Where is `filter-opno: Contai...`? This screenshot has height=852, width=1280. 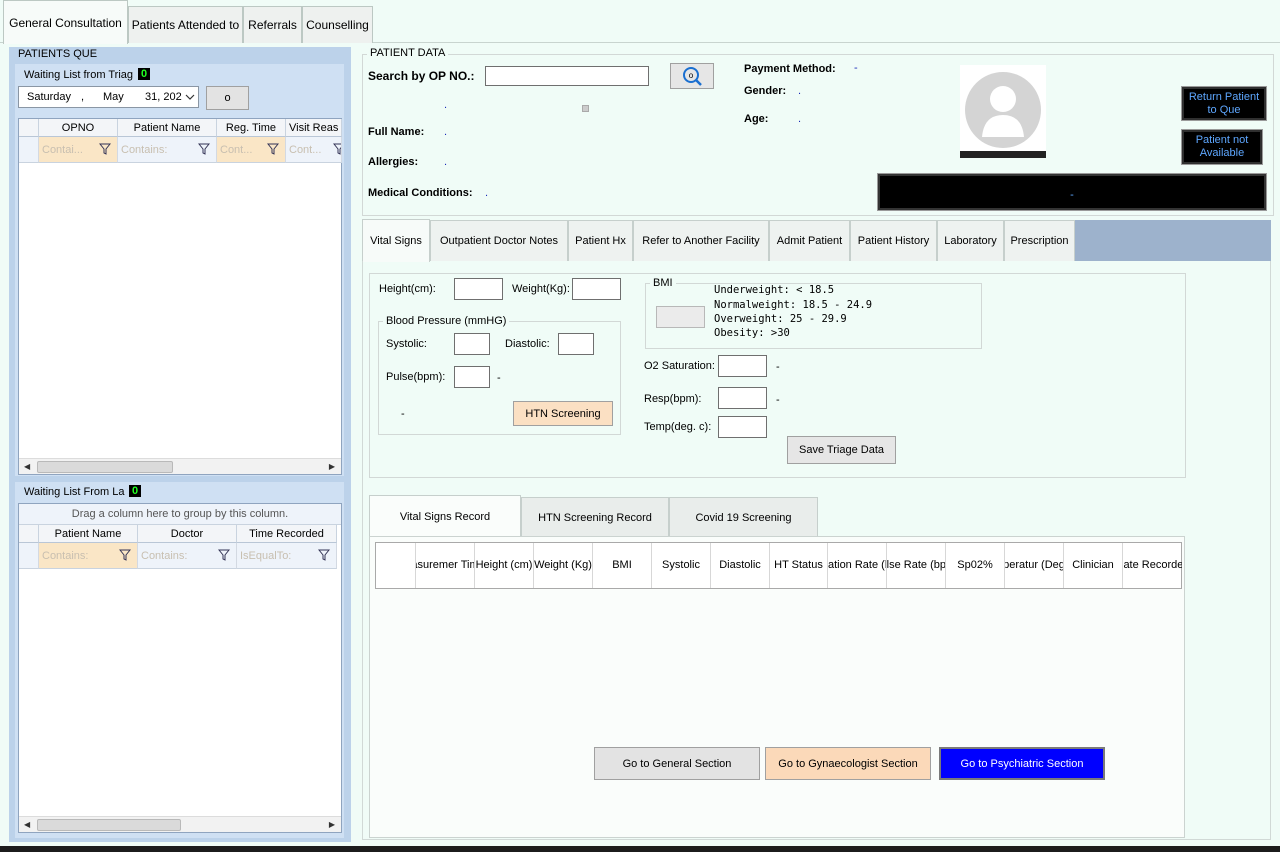 filter-opno: Contai... is located at coordinates (78, 150).